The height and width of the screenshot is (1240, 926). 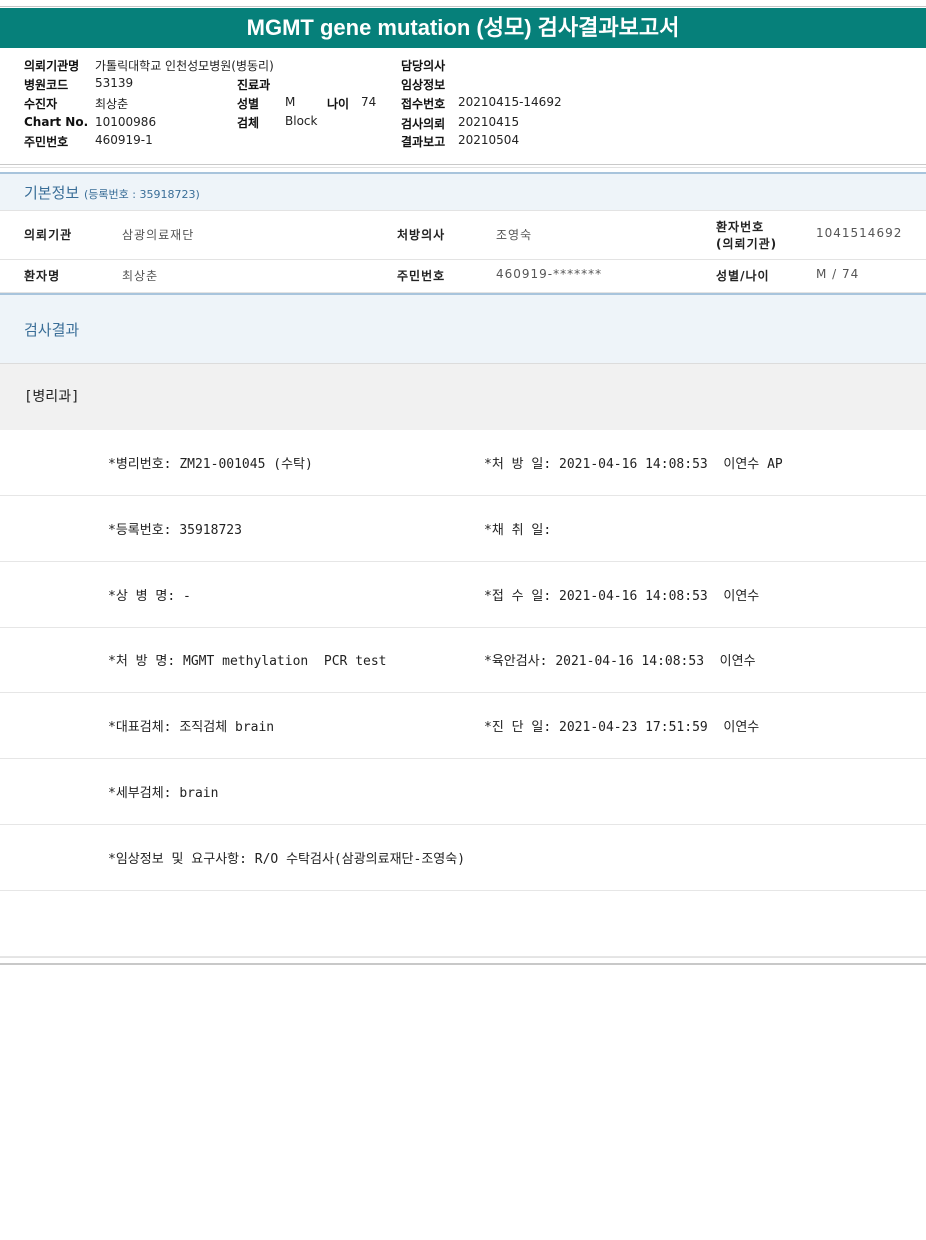 I want to click on result-left: *세부검체: brain, so click(x=163, y=793).